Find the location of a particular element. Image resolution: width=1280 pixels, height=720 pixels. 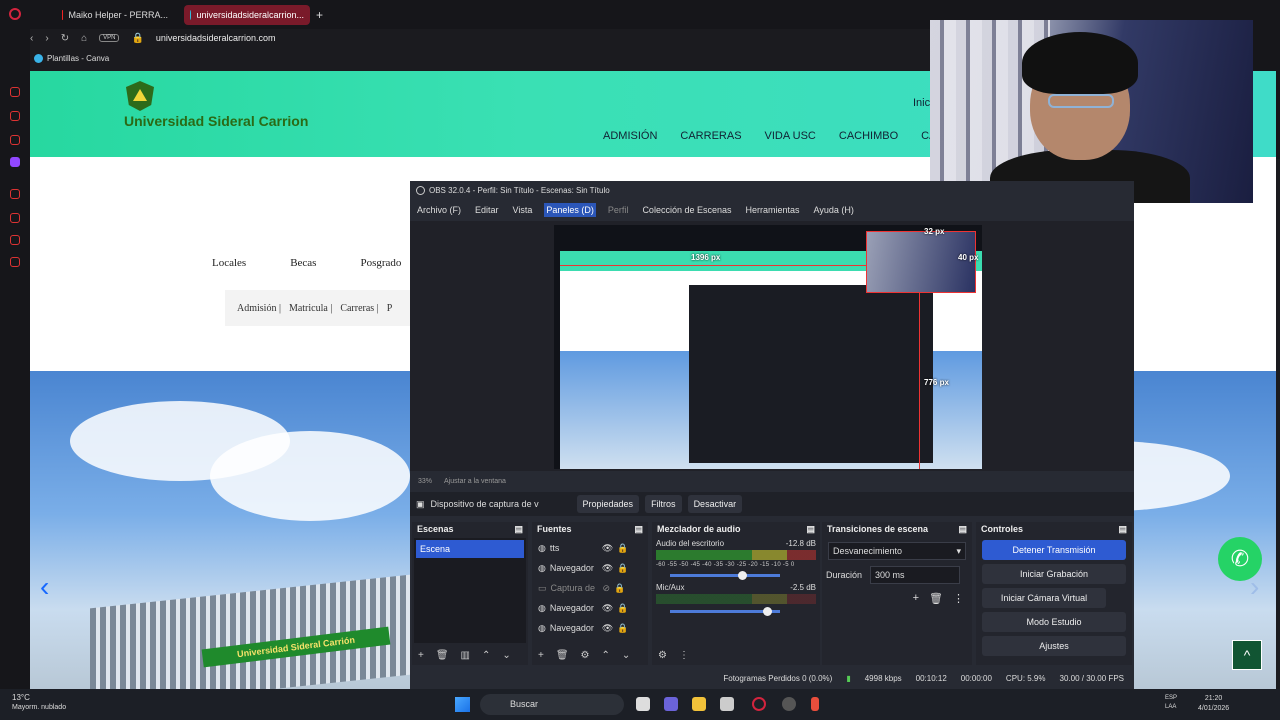

sidebar-twitch-icon is located at coordinates (15, 162).